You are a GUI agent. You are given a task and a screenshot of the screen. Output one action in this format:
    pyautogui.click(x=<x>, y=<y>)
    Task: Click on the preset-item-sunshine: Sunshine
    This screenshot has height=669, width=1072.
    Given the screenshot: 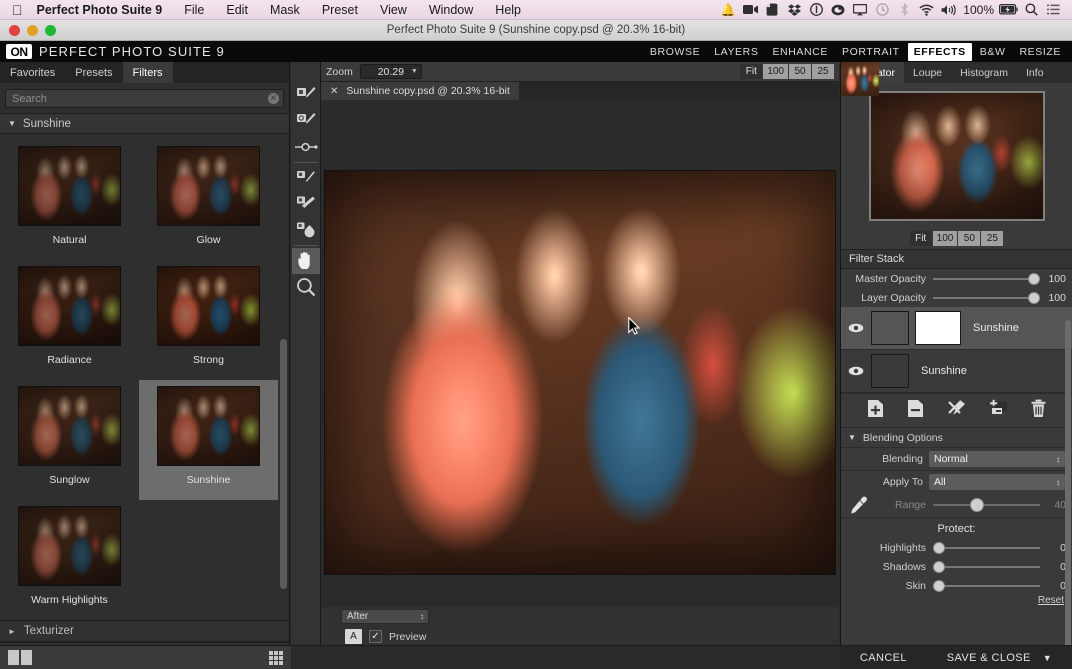 What is the action you would take?
    pyautogui.click(x=208, y=440)
    